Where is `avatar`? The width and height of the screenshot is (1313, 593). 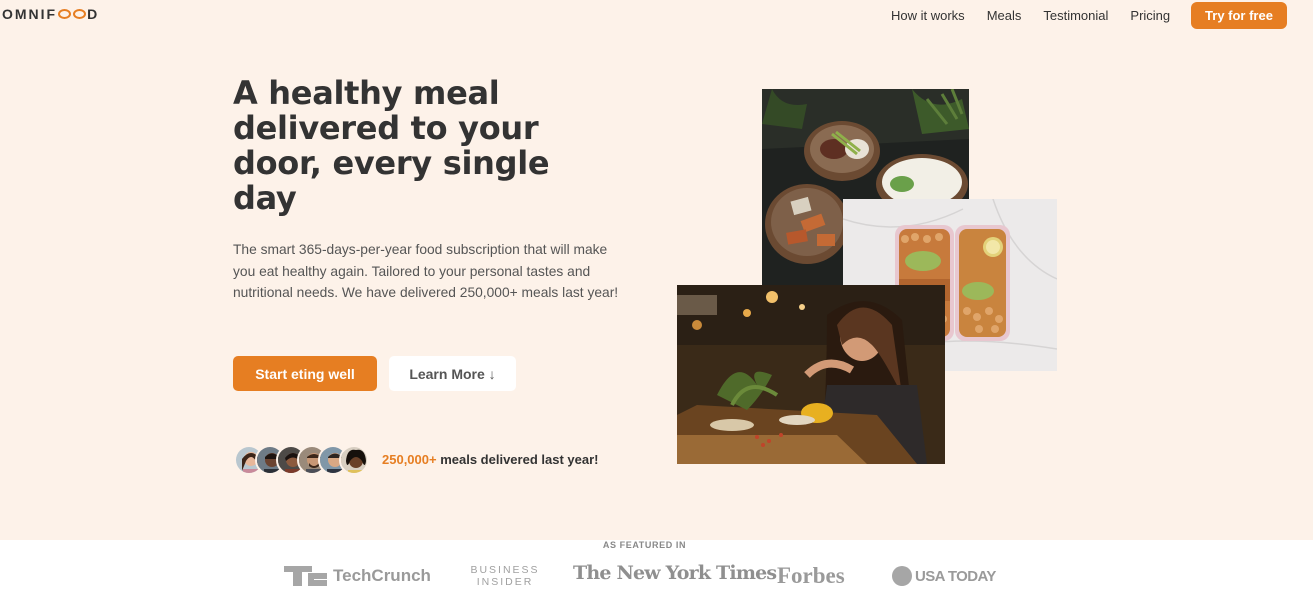 avatar is located at coordinates (354, 460).